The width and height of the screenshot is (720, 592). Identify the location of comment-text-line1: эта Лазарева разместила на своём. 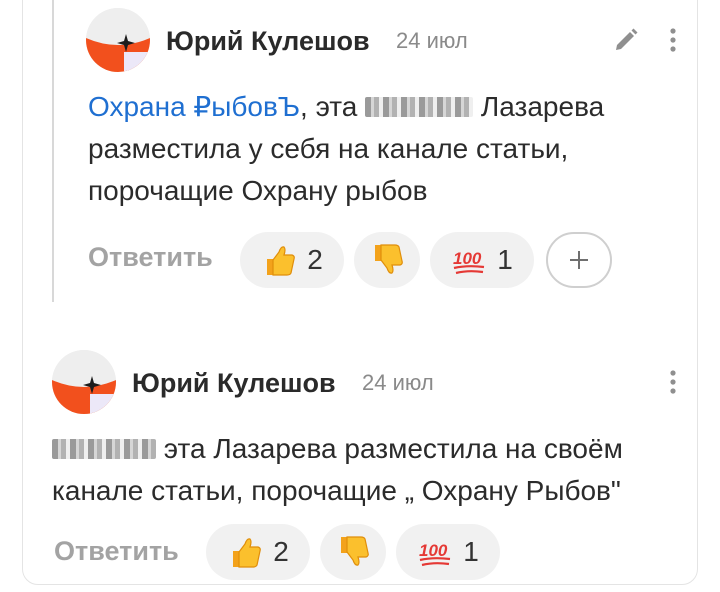
(377, 449).